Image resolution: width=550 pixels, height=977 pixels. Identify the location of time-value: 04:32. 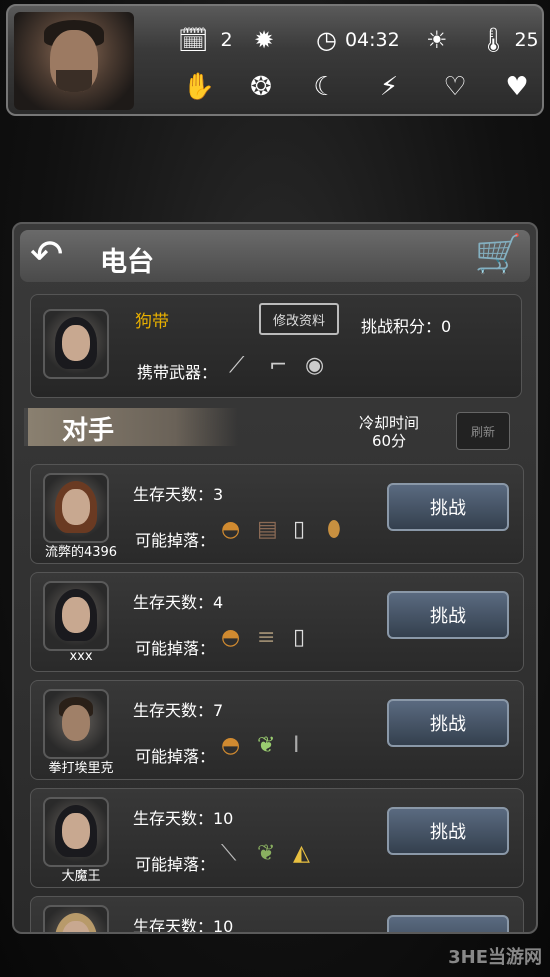
(372, 40).